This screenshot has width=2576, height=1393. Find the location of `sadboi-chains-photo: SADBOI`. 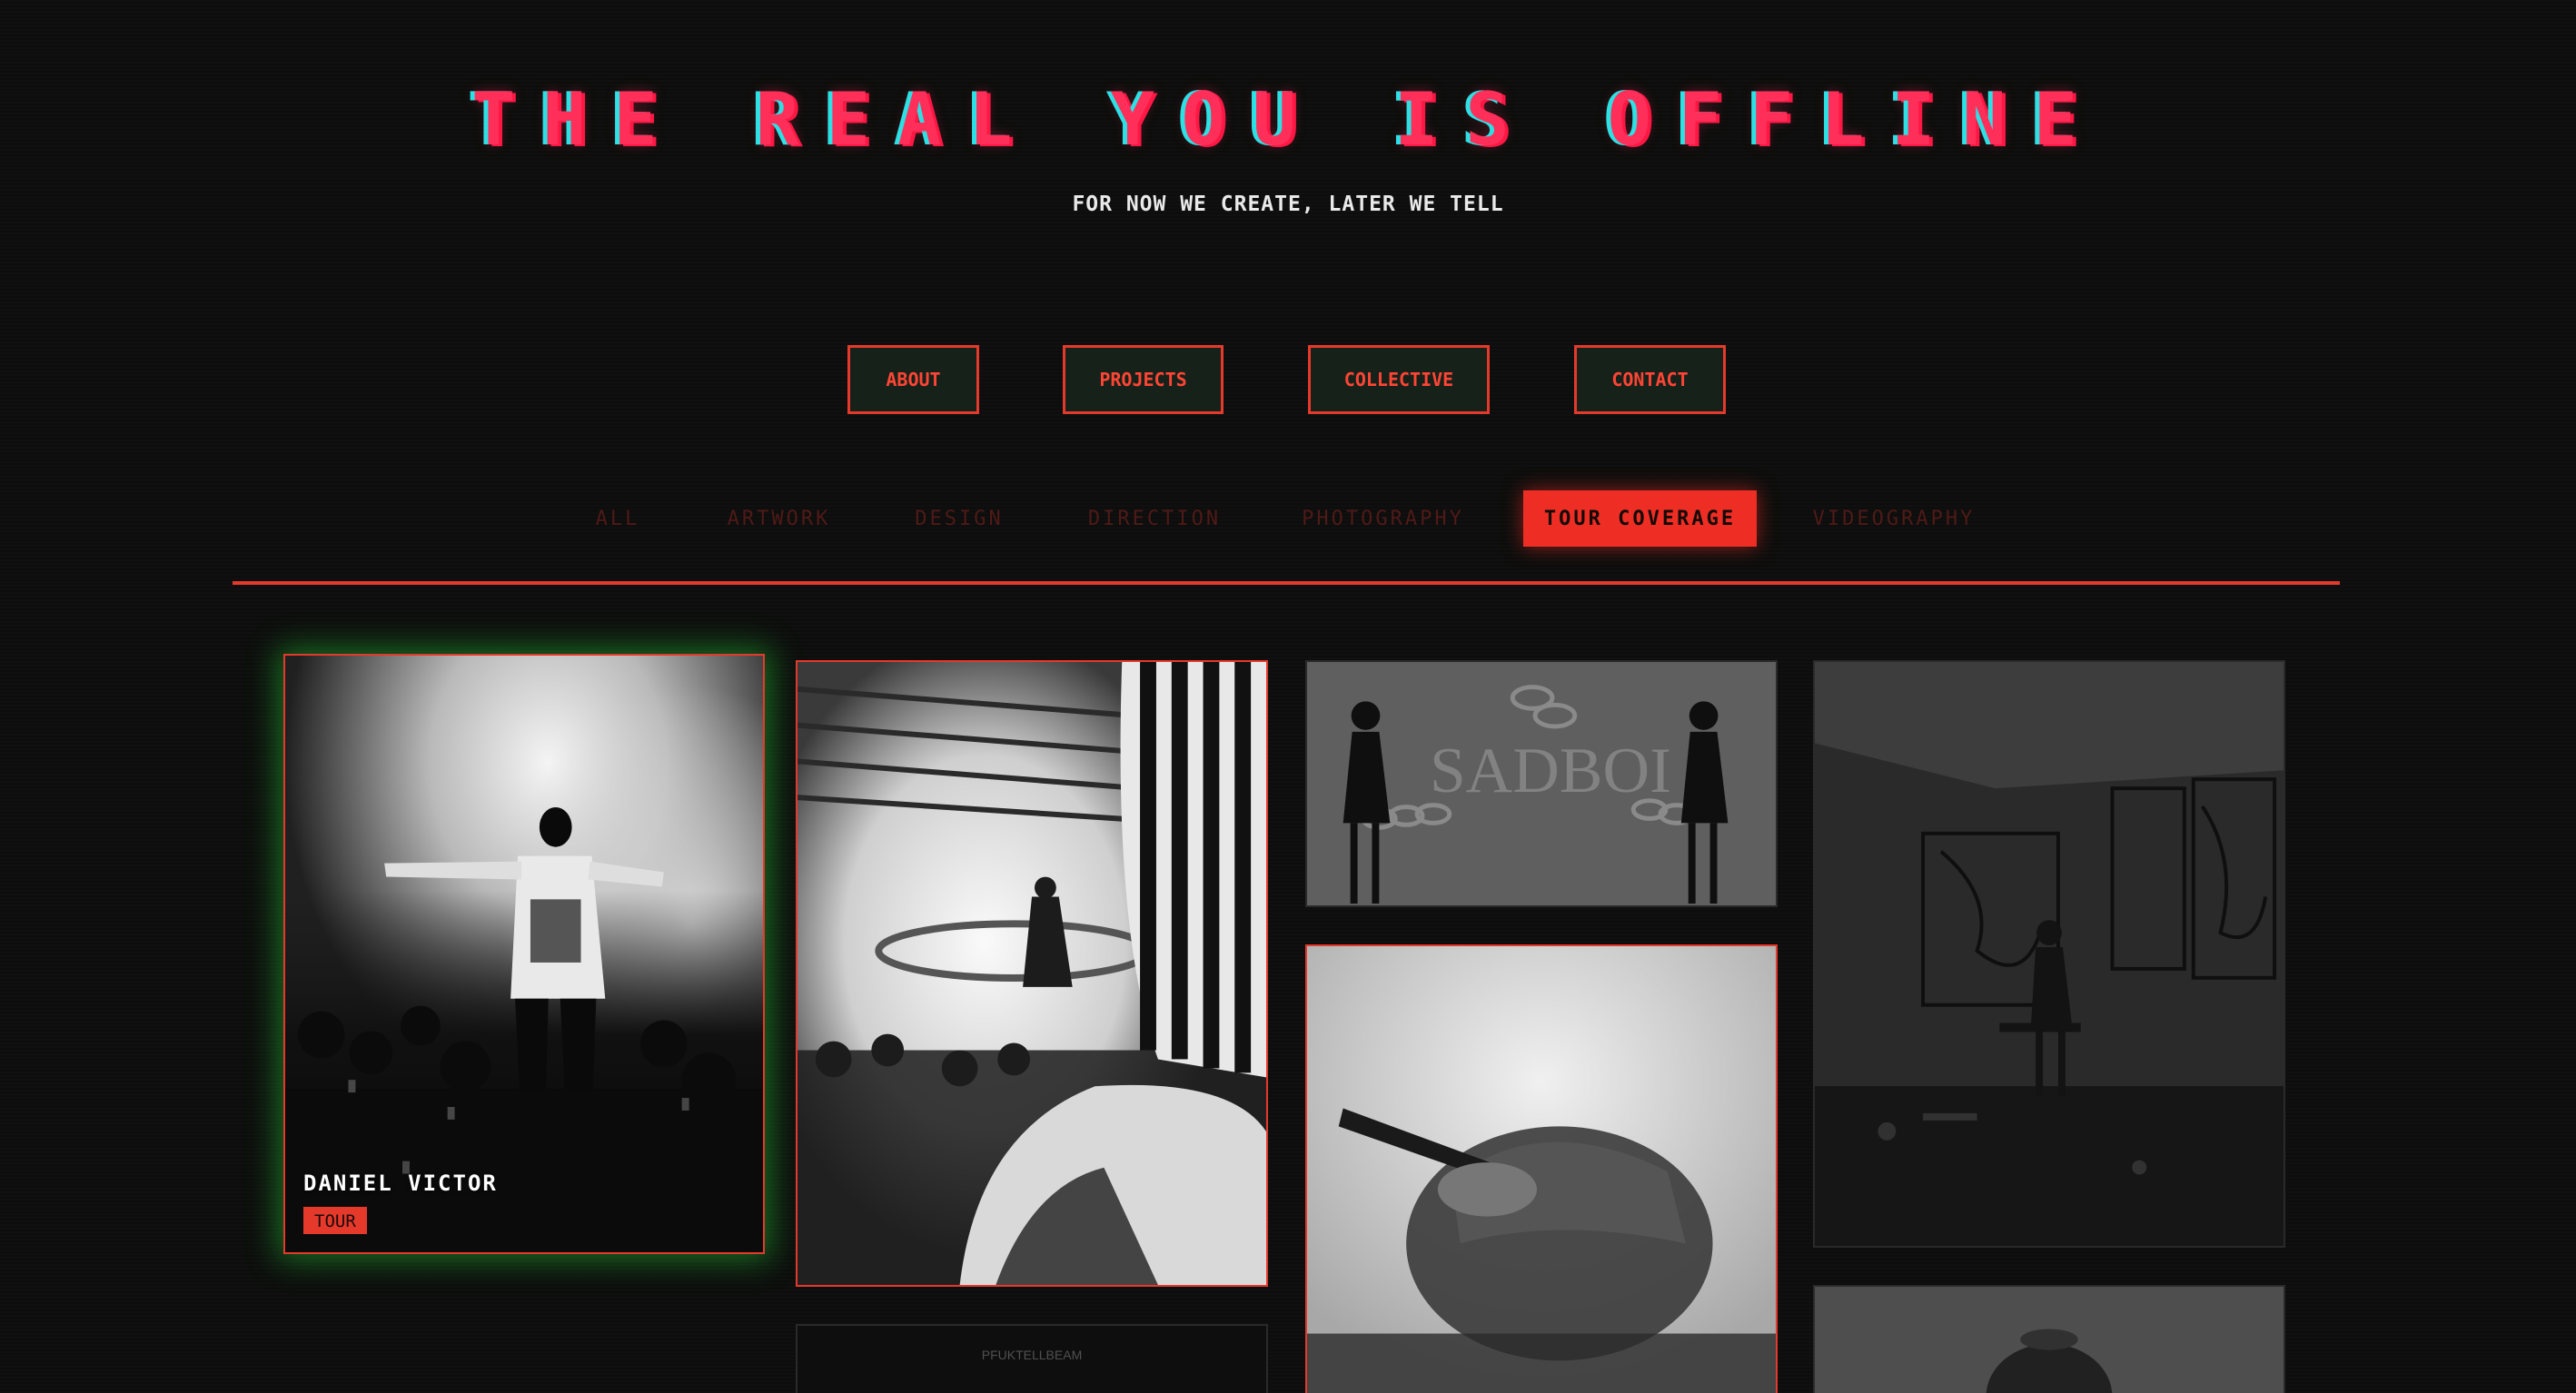

sadboi-chains-photo: SADBOI is located at coordinates (1541, 783).